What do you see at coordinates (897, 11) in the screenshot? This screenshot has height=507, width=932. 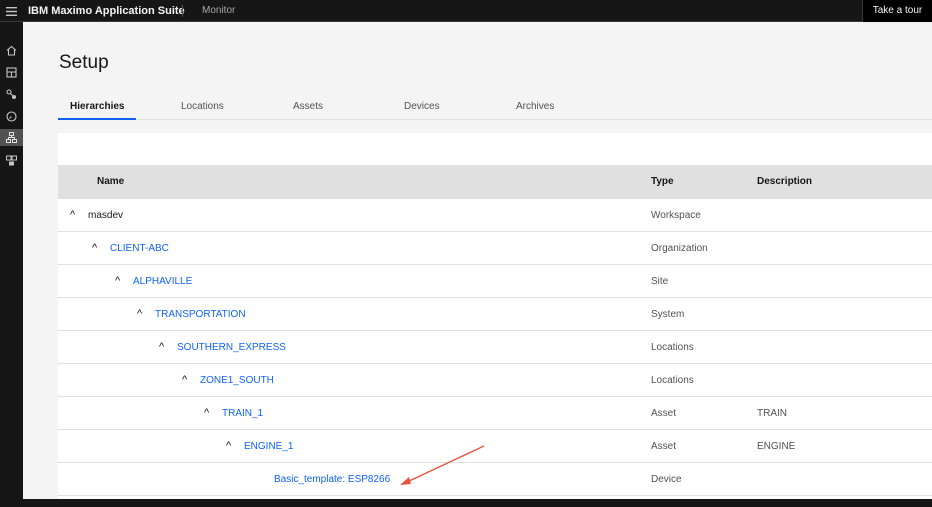 I see `take-a-tour-button: Take a tour` at bounding box center [897, 11].